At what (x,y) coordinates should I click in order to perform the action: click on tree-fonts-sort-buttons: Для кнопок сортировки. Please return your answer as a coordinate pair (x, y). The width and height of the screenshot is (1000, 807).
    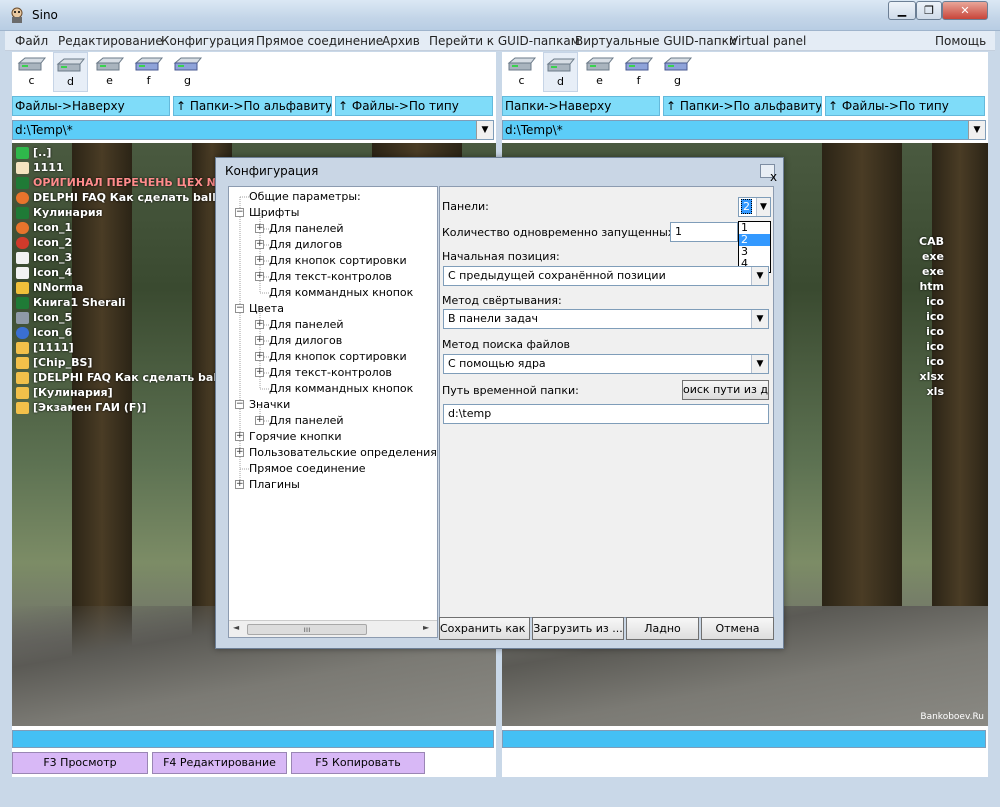
    Looking at the image, I should click on (338, 261).